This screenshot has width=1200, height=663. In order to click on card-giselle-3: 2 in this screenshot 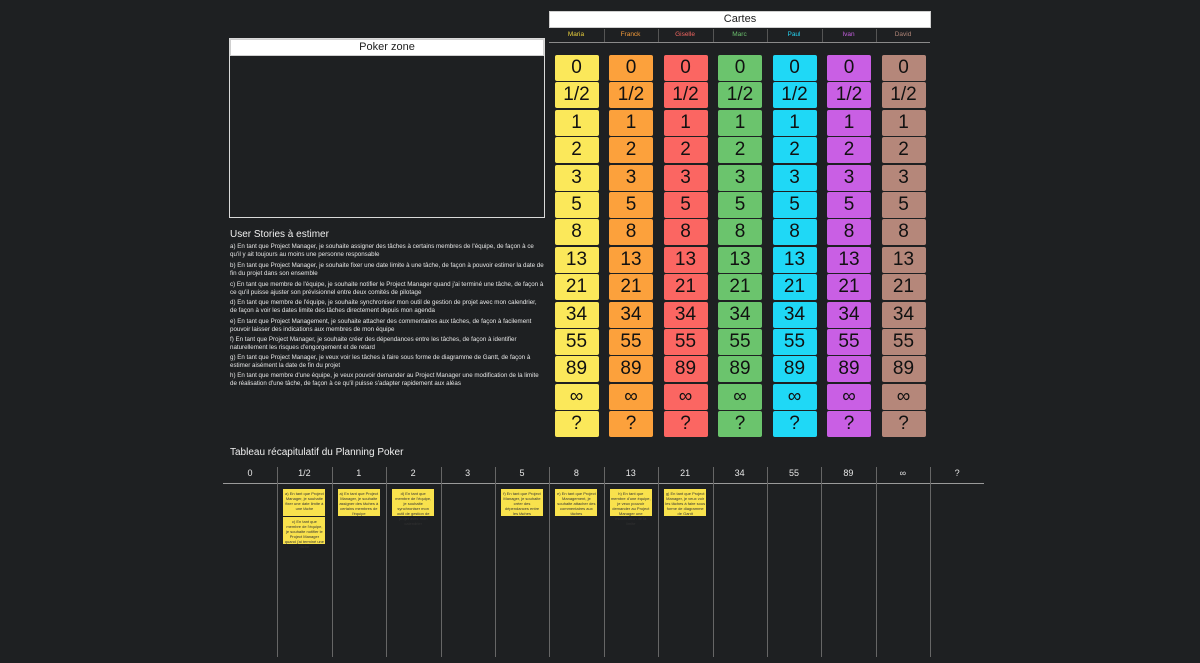, I will do `click(685, 150)`.